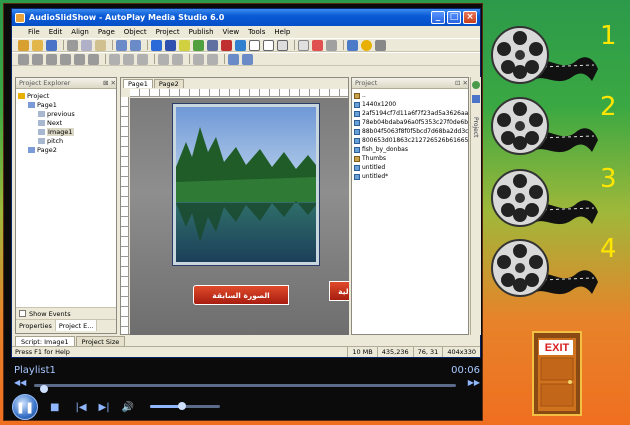  Describe the element at coordinates (254, 45) in the screenshot. I see `input-object-icon` at that location.